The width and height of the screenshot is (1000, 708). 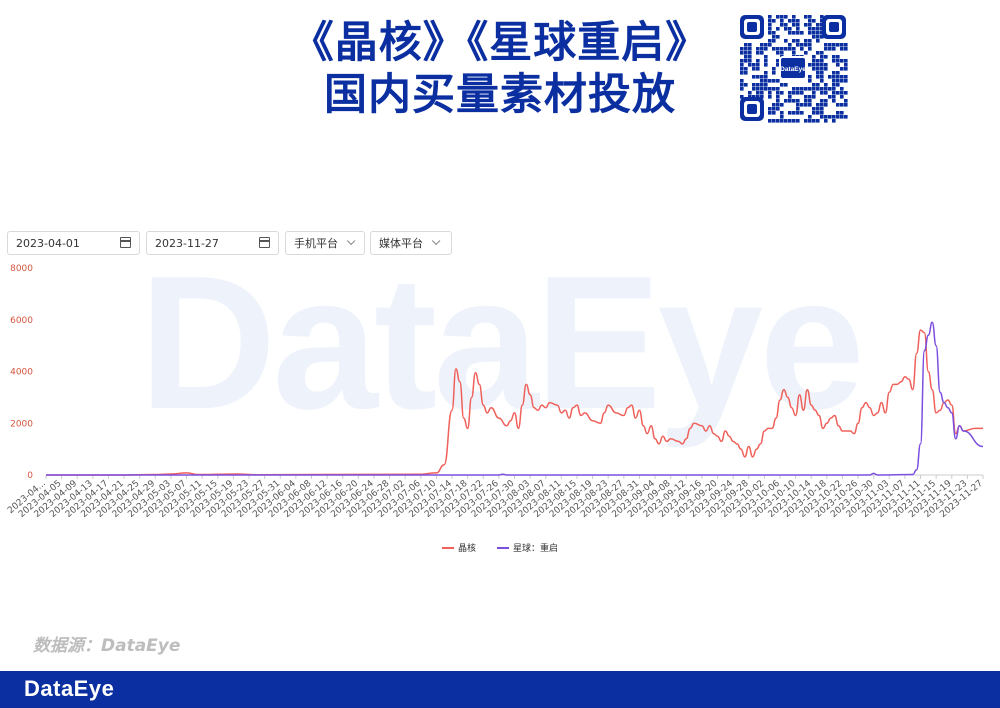 What do you see at coordinates (436, 241) in the screenshot?
I see `chevron-down-icon` at bounding box center [436, 241].